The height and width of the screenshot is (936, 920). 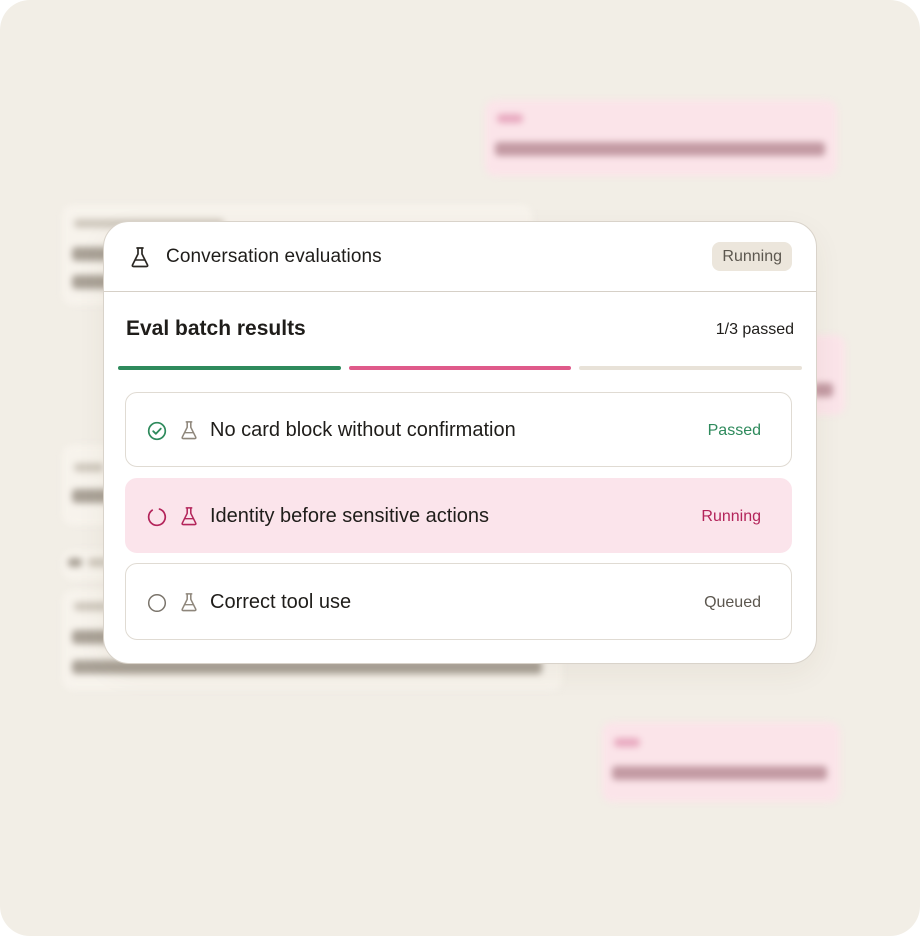 What do you see at coordinates (752, 256) in the screenshot?
I see `status-badge: Running` at bounding box center [752, 256].